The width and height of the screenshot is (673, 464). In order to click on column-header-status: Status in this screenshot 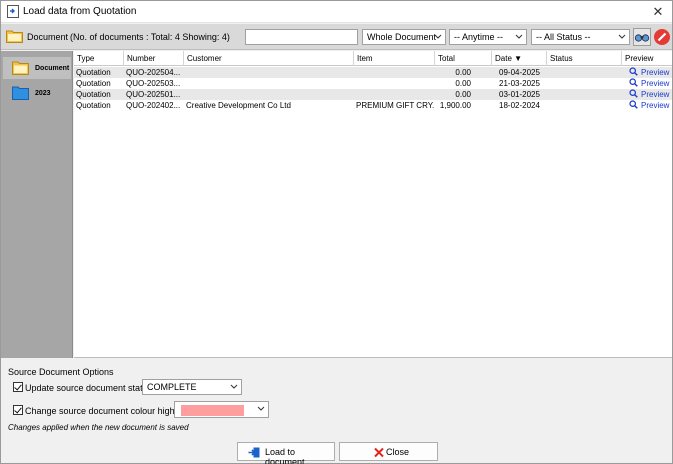, I will do `click(584, 58)`.